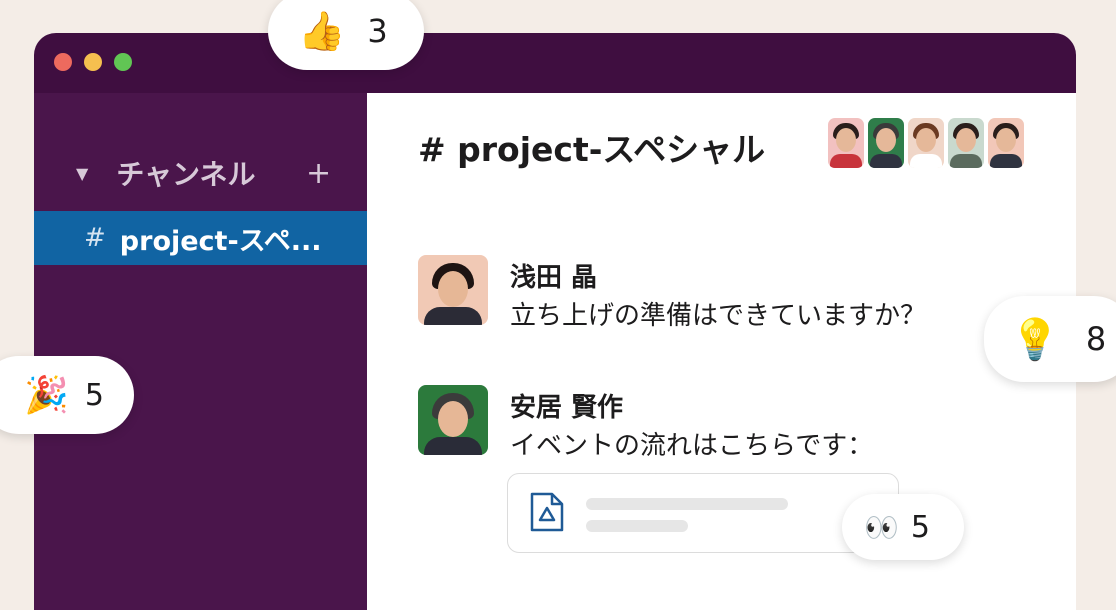 The image size is (1116, 610). Describe the element at coordinates (1096, 339) in the screenshot. I see `reaction-count: 8` at that location.